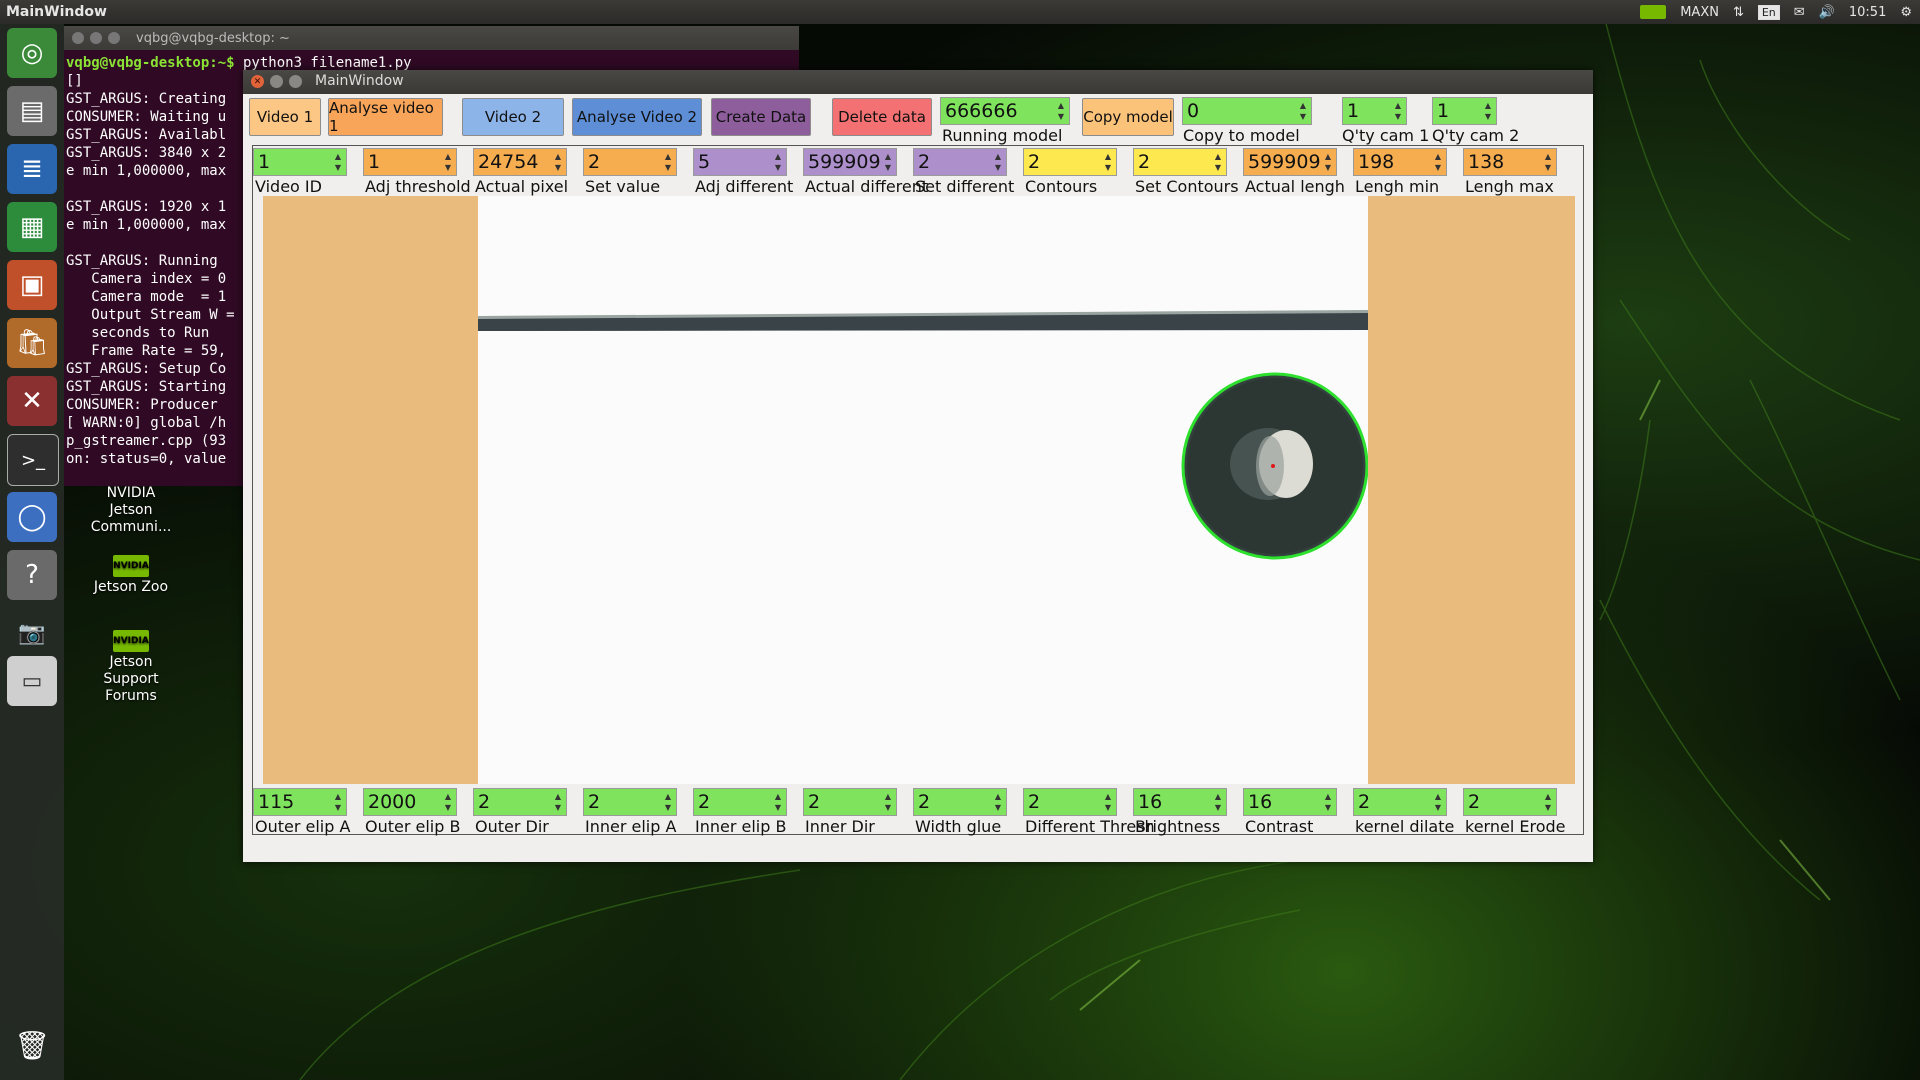 Image resolution: width=1920 pixels, height=1080 pixels. I want to click on create-data-button: Create Data, so click(761, 117).